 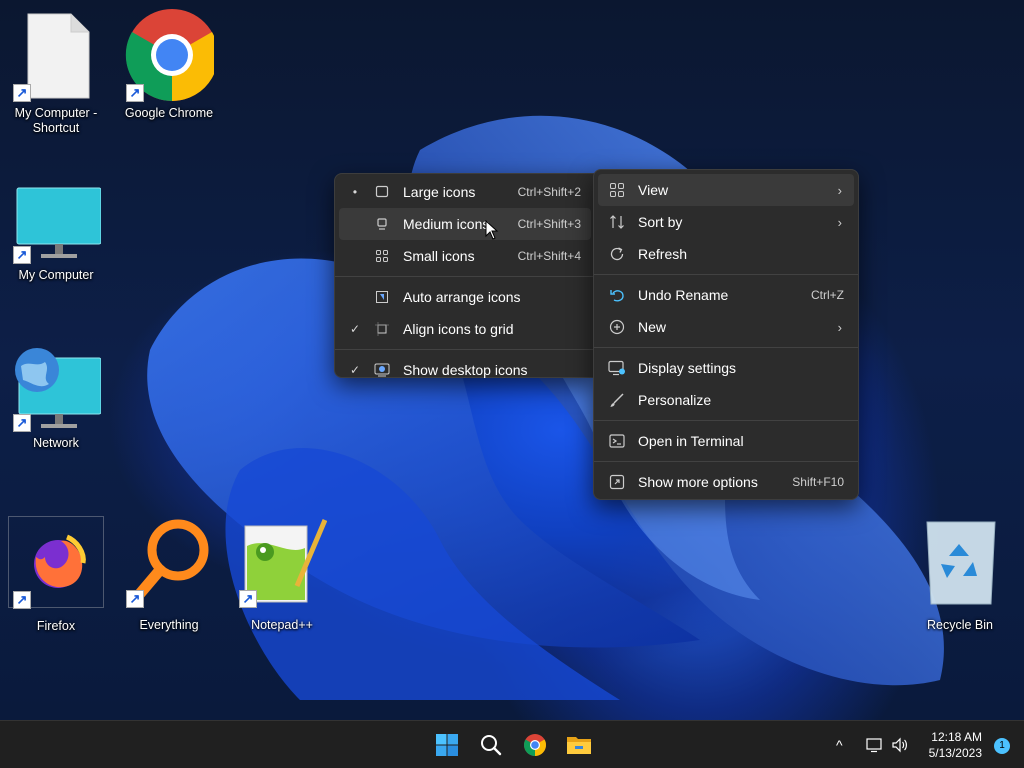 What do you see at coordinates (169, 625) in the screenshot?
I see `desktop-icon-label: Everything` at bounding box center [169, 625].